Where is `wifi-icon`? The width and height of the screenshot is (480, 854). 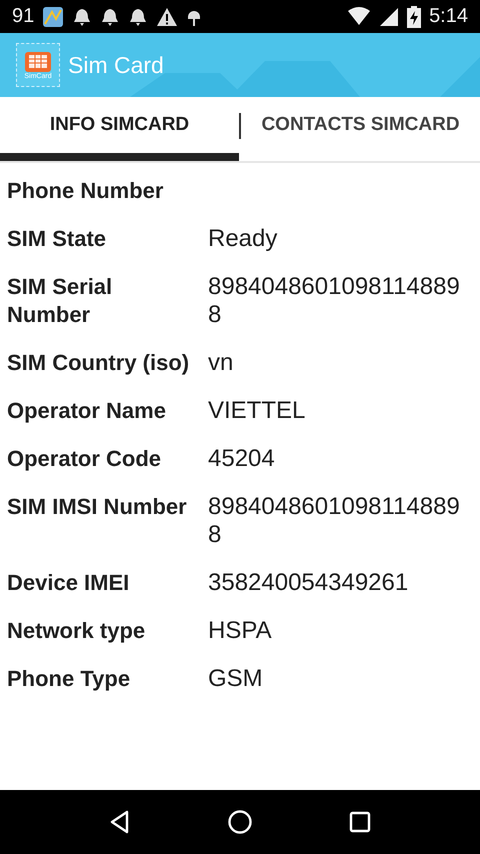 wifi-icon is located at coordinates (359, 16).